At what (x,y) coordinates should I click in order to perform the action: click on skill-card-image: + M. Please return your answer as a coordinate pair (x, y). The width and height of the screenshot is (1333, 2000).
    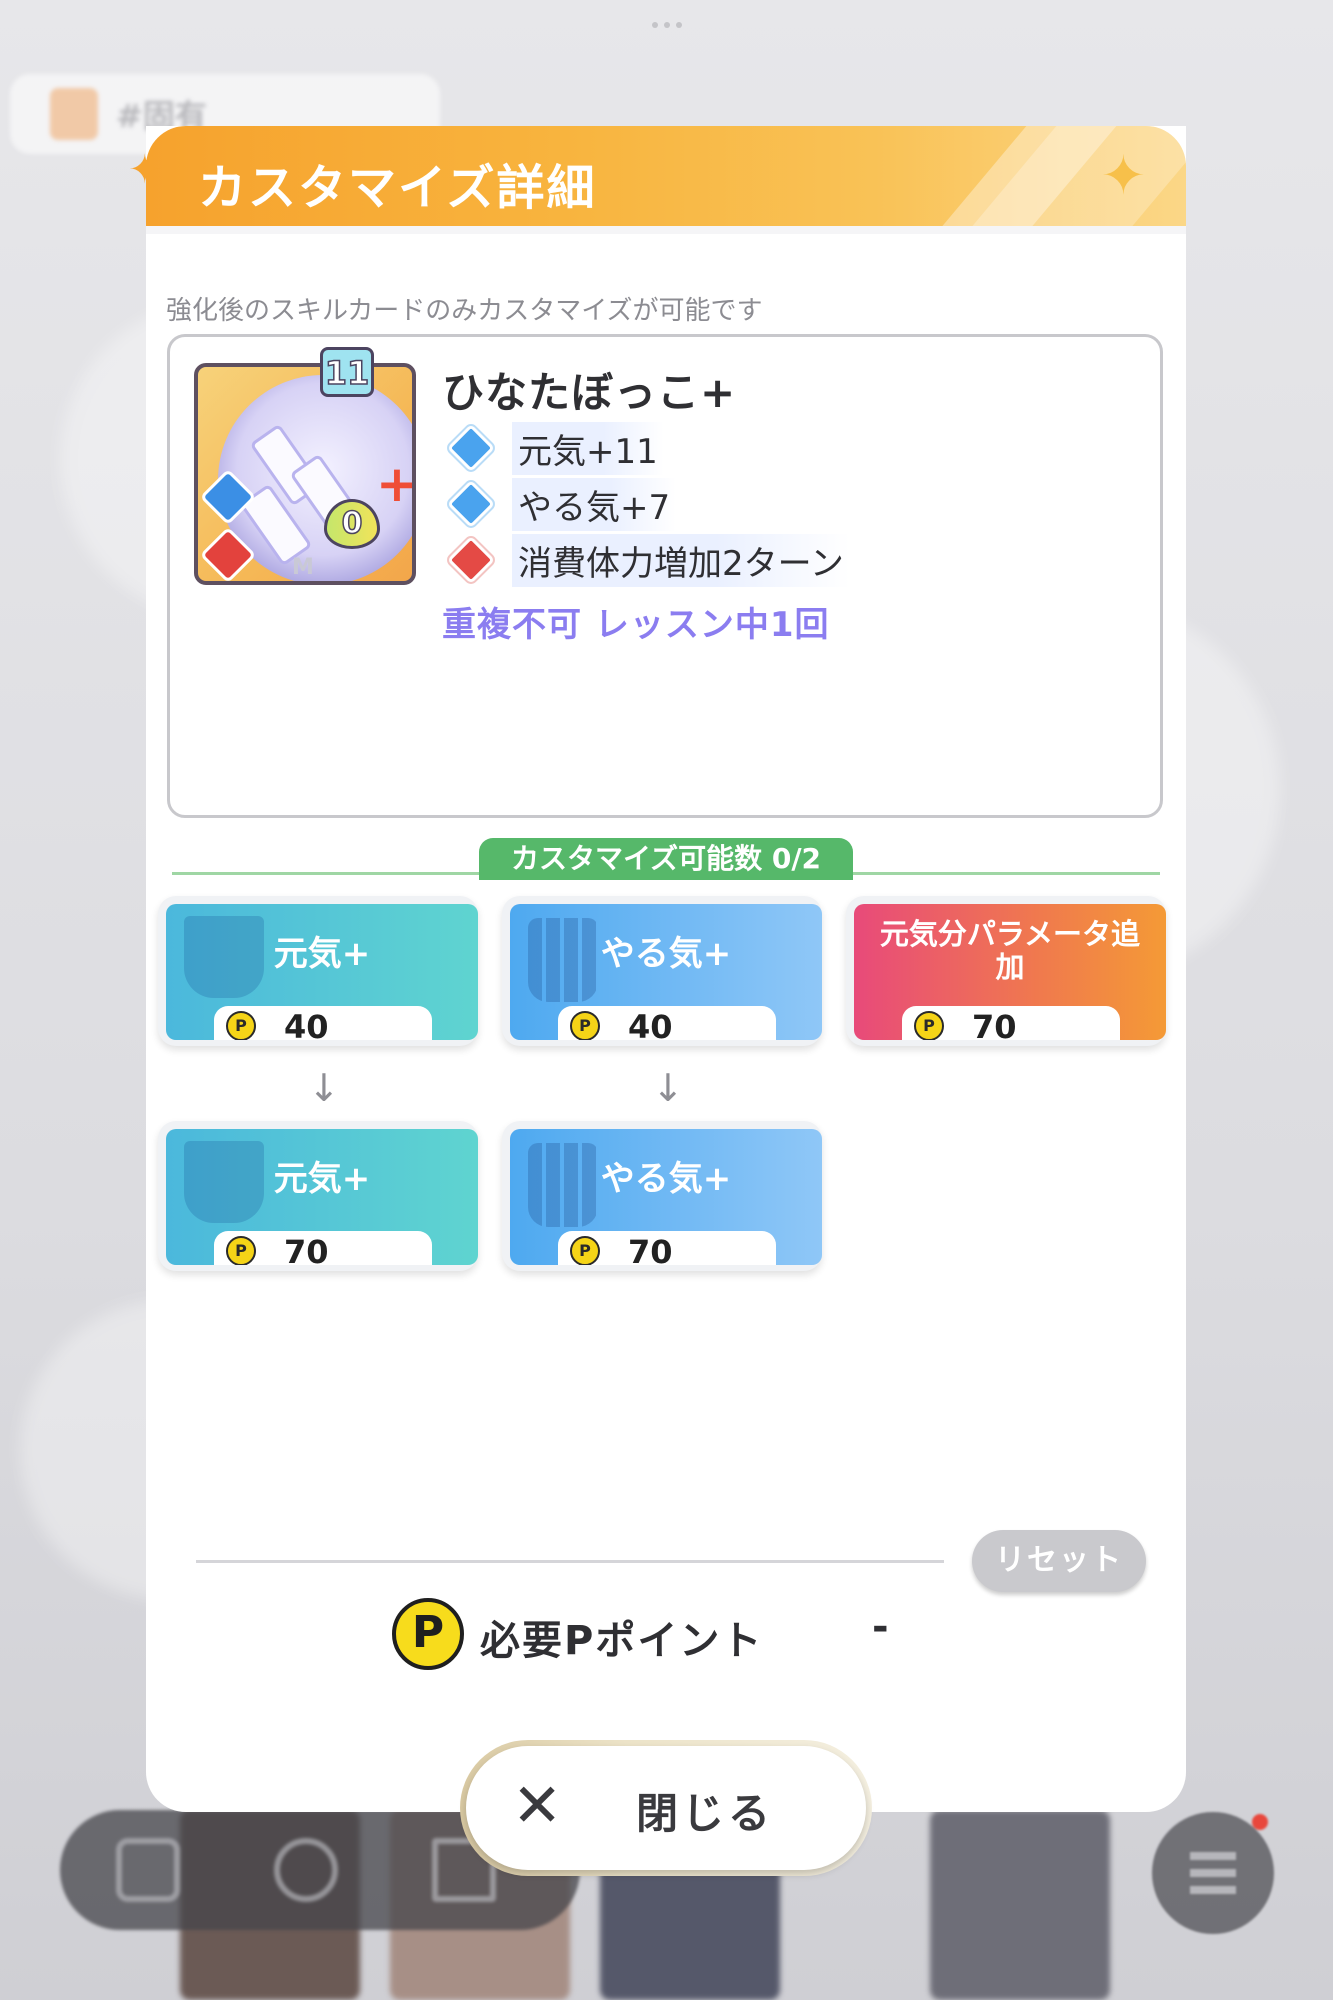
    Looking at the image, I should click on (305, 474).